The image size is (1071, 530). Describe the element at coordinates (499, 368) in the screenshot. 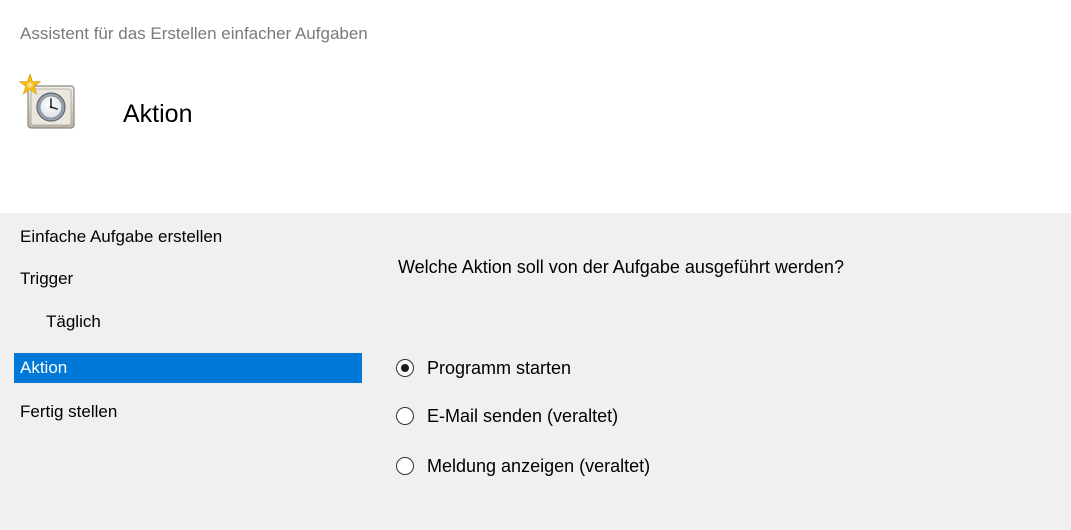

I see `radio-label: Programm starten` at that location.